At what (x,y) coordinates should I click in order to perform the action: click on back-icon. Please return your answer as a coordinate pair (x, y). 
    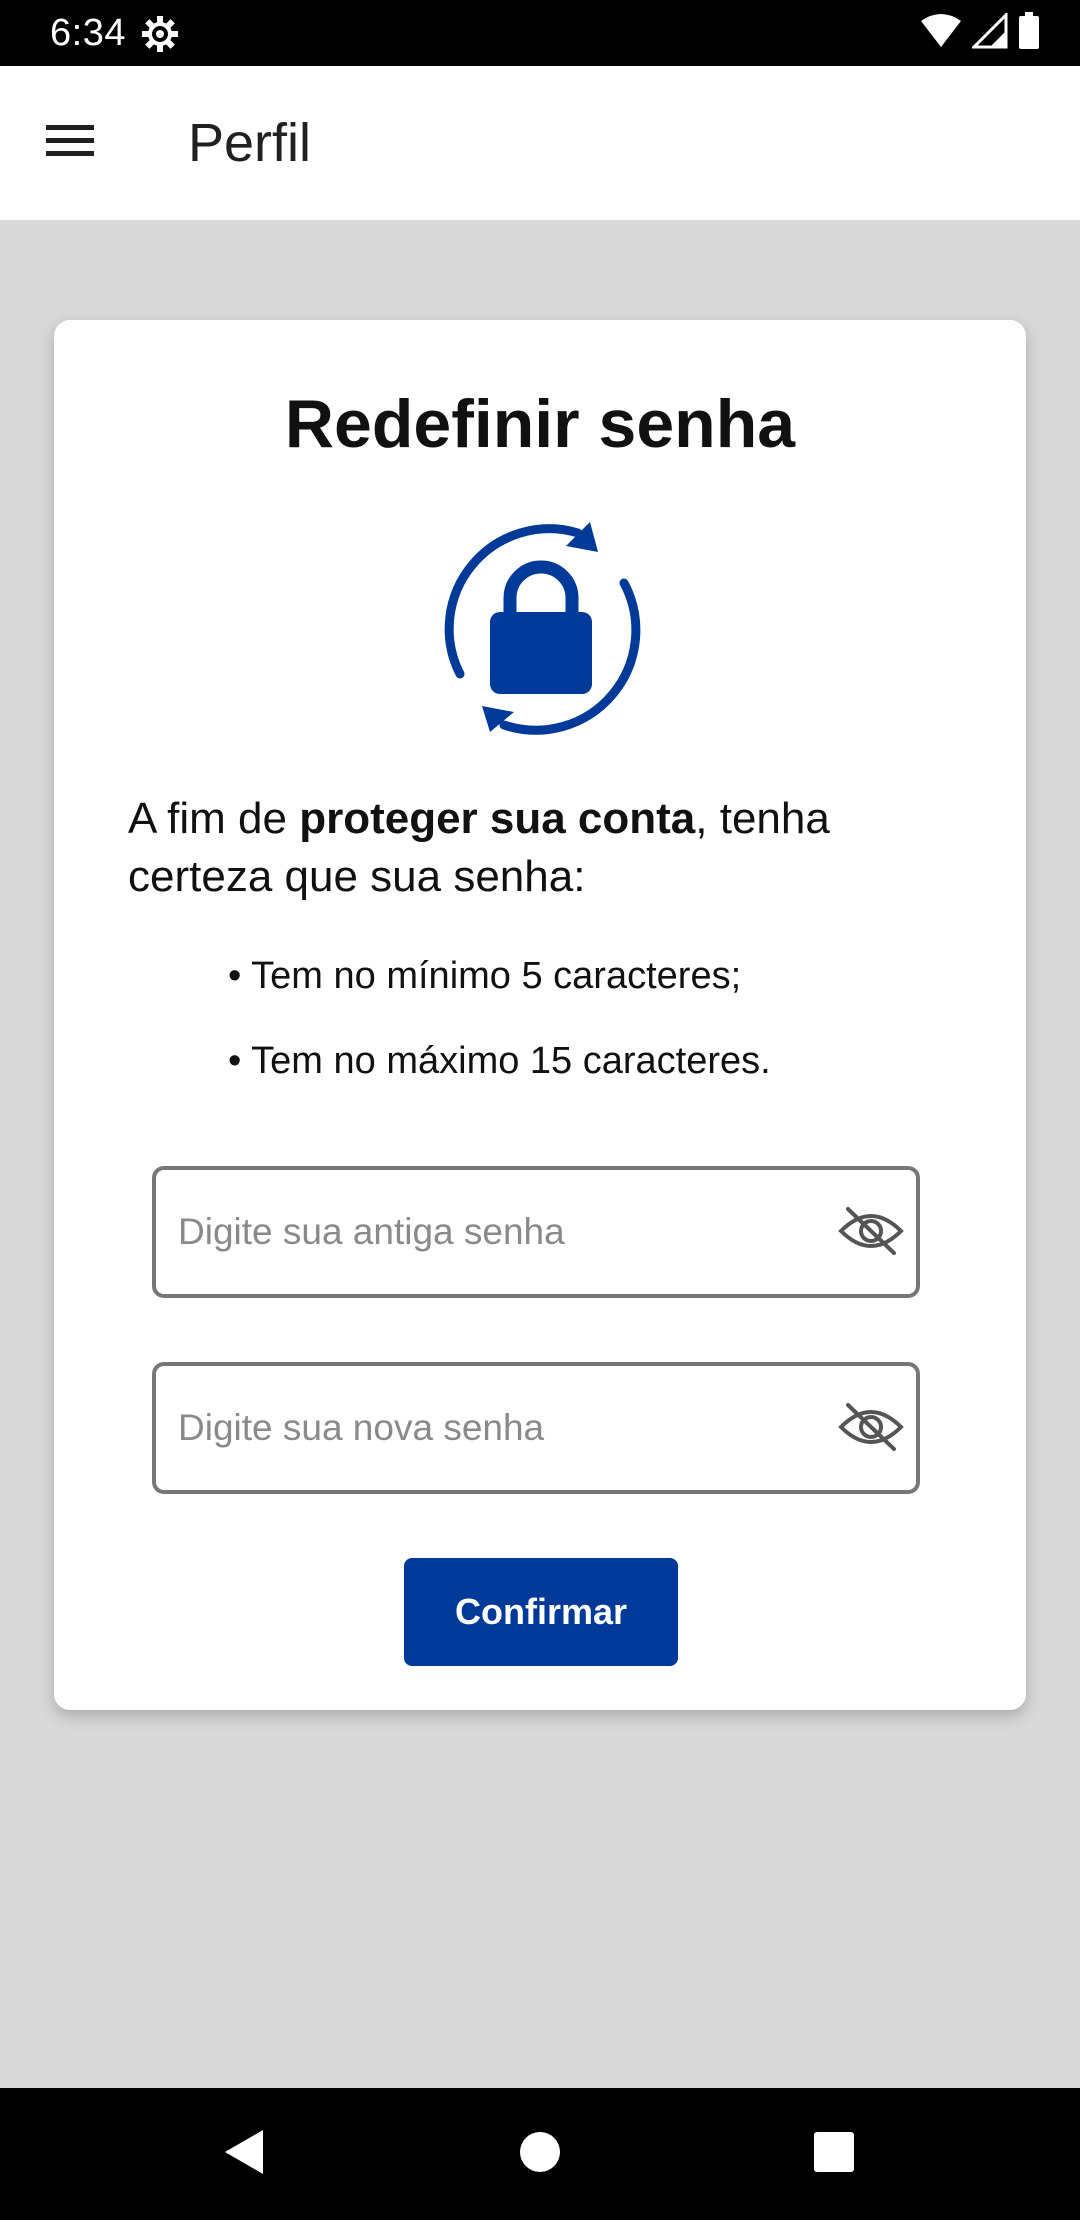
    Looking at the image, I should click on (244, 2154).